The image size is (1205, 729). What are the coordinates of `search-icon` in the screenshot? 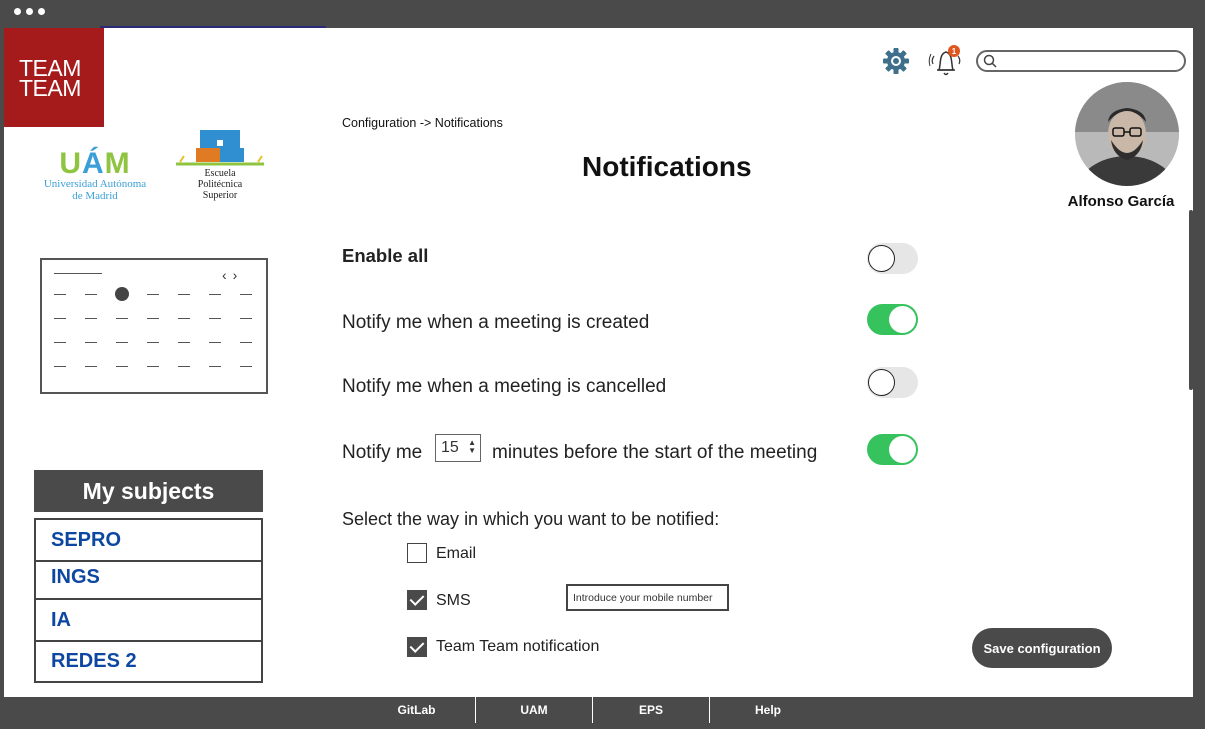 It's located at (990, 61).